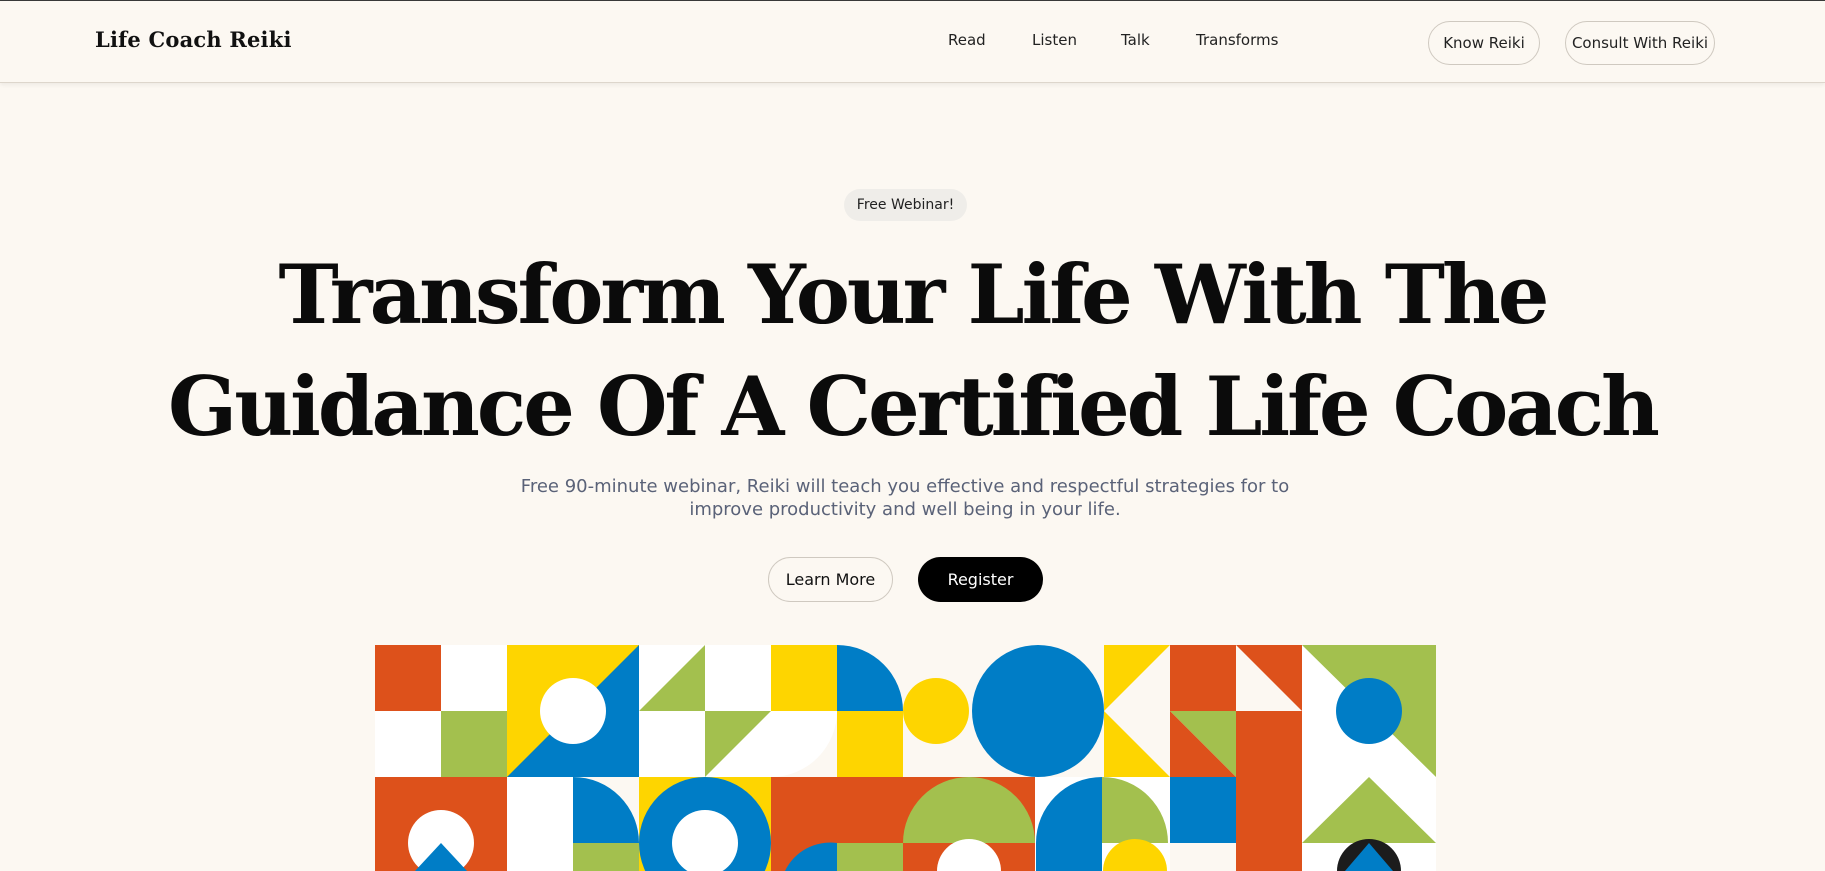 This screenshot has width=1825, height=871. Describe the element at coordinates (914, 407) in the screenshot. I see `headline-line-2: Guidance Of A Certified Life Coach` at that location.